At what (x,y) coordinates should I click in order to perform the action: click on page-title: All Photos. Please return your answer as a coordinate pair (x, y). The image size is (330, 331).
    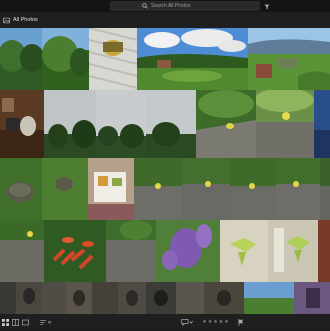
    Looking at the image, I should click on (25, 20).